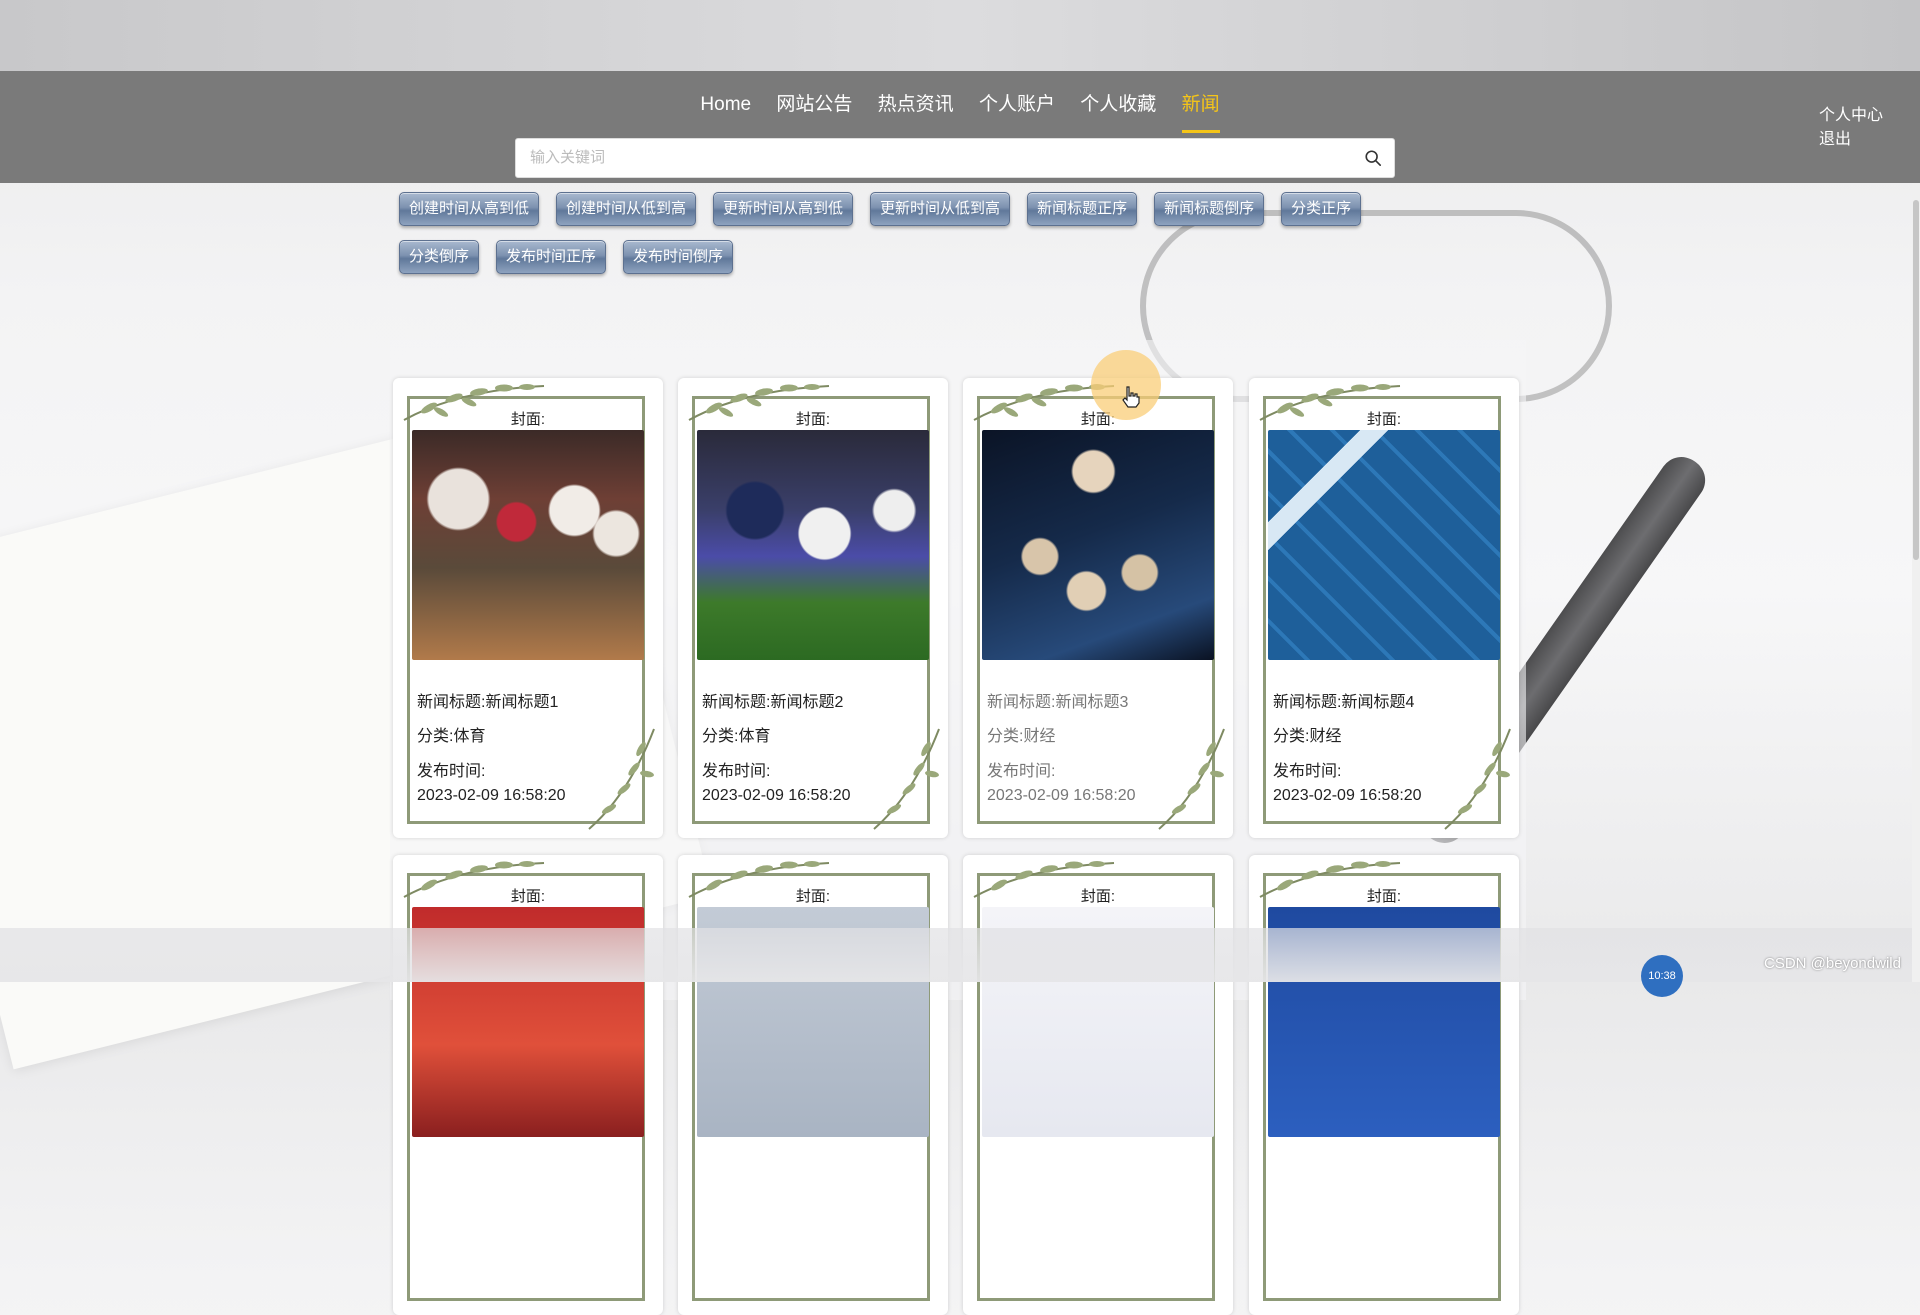  Describe the element at coordinates (773, 702) in the screenshot. I see `news-title: 新闻标题:新闻标题2` at that location.